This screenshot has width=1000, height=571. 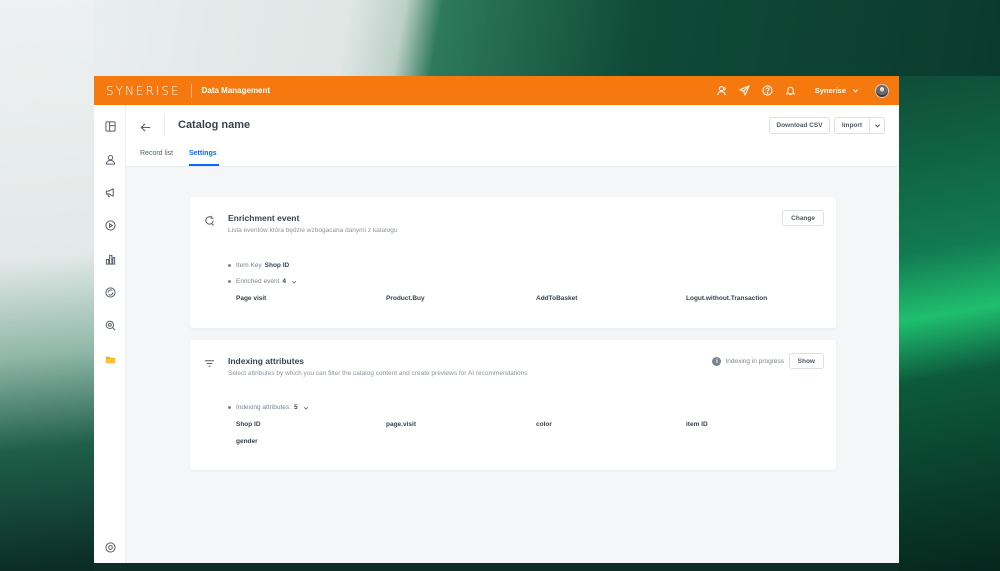 I want to click on filter-icon, so click(x=210, y=362).